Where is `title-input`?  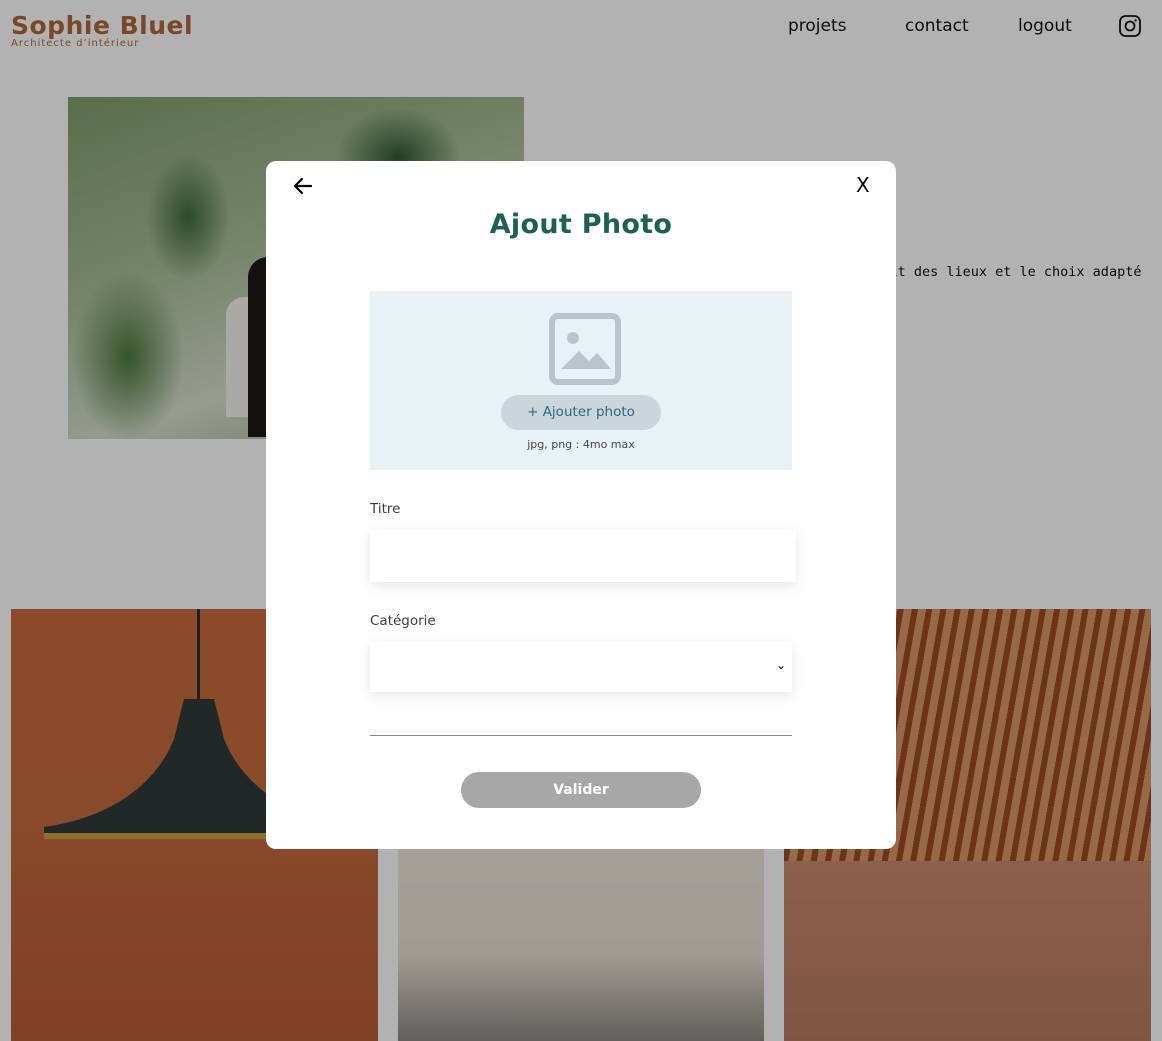 title-input is located at coordinates (583, 556).